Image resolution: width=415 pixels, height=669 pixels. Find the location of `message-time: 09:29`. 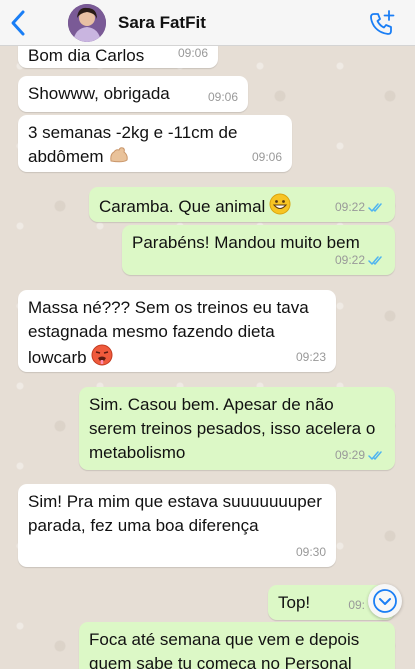

message-time: 09:29 is located at coordinates (349, 455).